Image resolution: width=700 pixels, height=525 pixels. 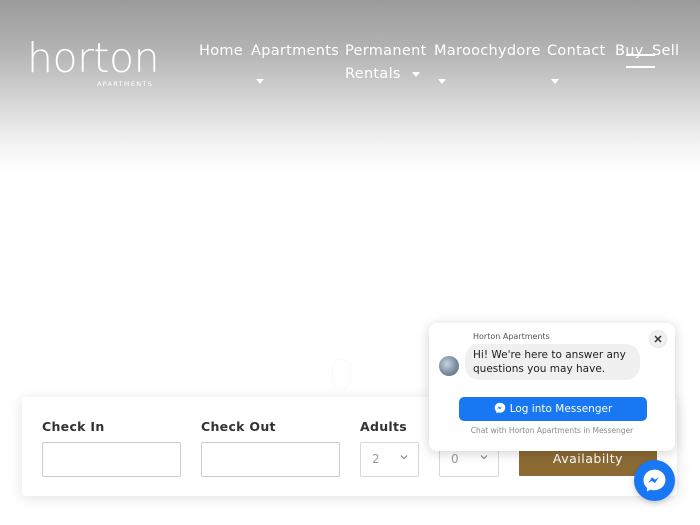 I want to click on messenger-chat-button, so click(x=654, y=480).